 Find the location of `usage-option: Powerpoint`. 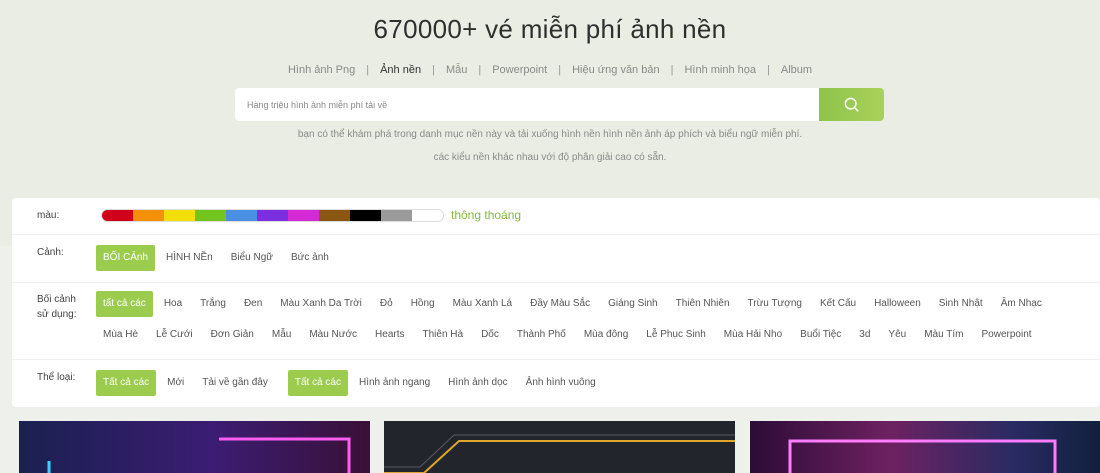

usage-option: Powerpoint is located at coordinates (1007, 335).